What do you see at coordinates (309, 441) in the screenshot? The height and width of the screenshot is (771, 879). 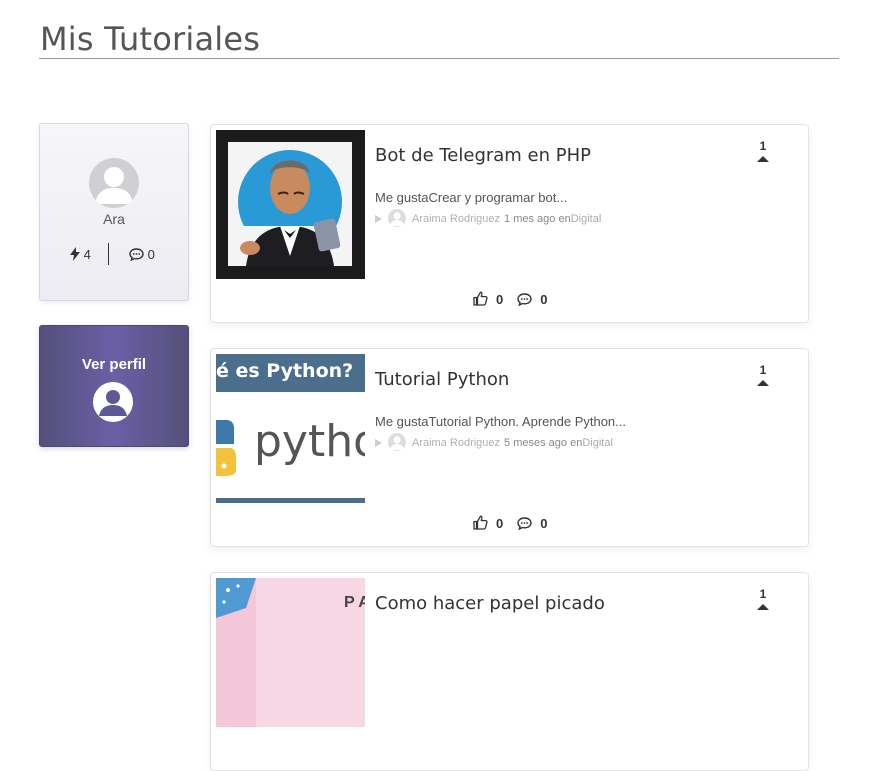 I see `thumbnail-logo-text: pytho` at bounding box center [309, 441].